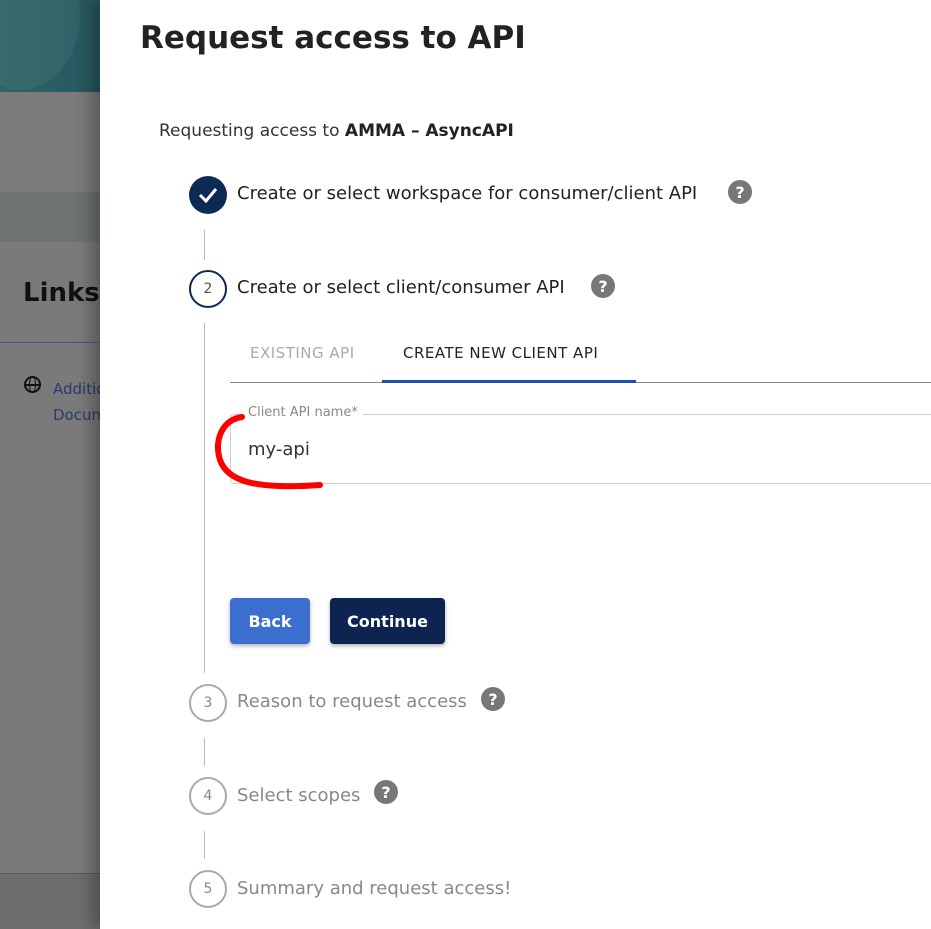 The width and height of the screenshot is (931, 929). I want to click on step-5-number: 5, so click(208, 889).